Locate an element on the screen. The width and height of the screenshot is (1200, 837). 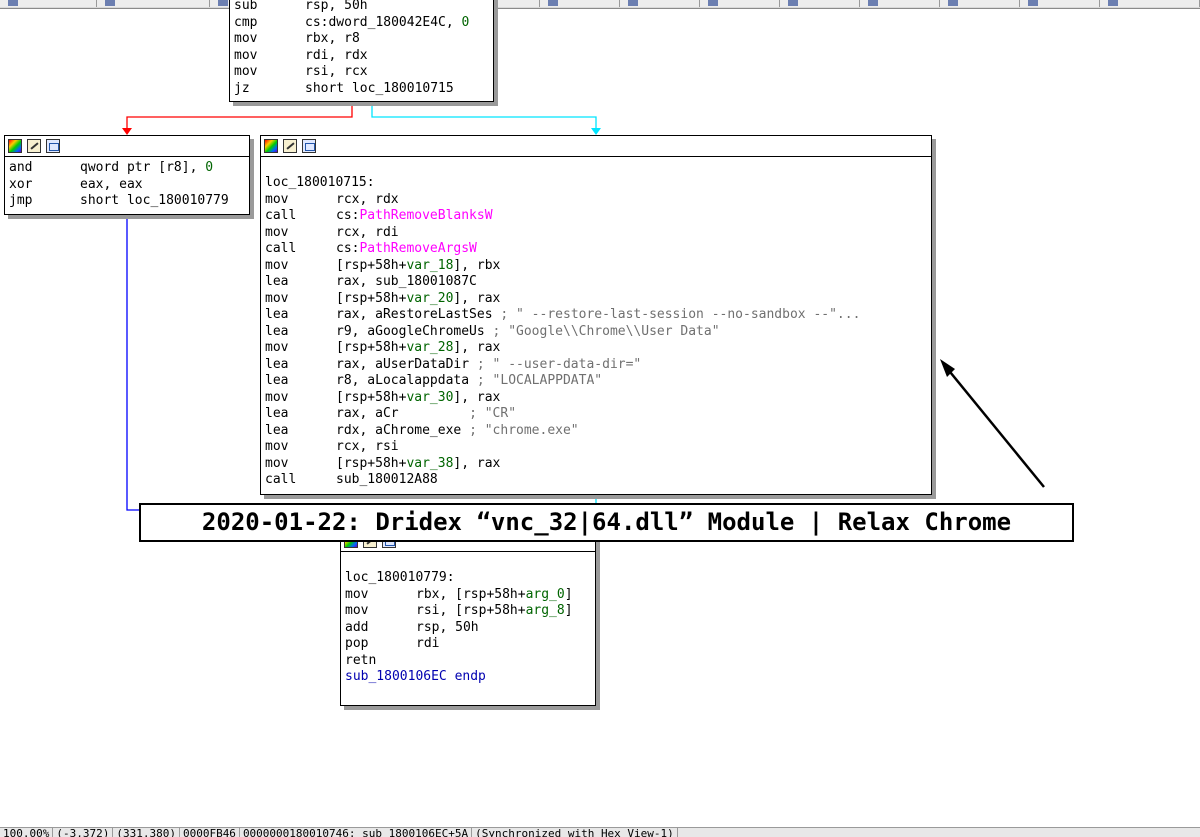
instruction-line: mov [rsp+58h+var_28], rax is located at coordinates (596, 348).